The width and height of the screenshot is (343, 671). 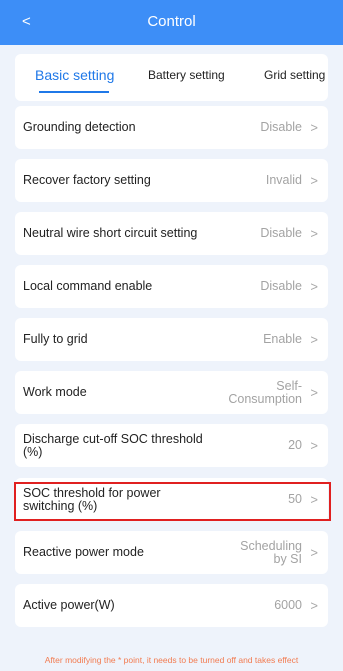 What do you see at coordinates (171, 552) in the screenshot?
I see `setting-row-reactive-power: Reactive power mode Scheduling by SI >` at bounding box center [171, 552].